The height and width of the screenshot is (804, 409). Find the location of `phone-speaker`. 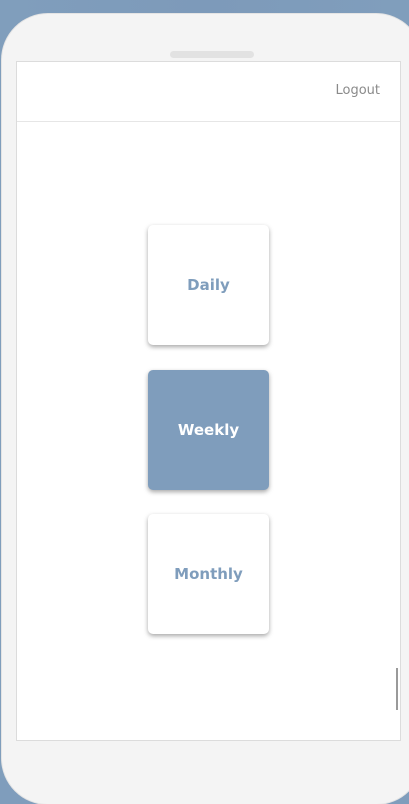

phone-speaker is located at coordinates (212, 54).